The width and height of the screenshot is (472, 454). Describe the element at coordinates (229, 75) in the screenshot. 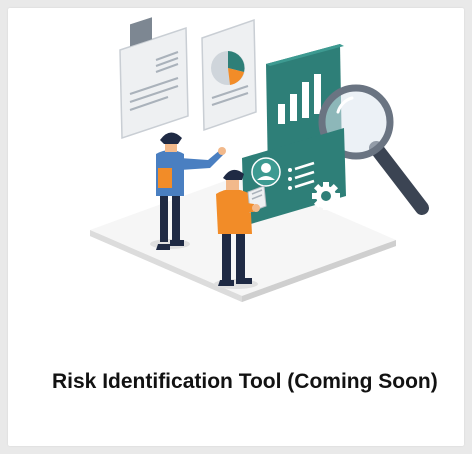

I see `pie-chart-icon` at that location.